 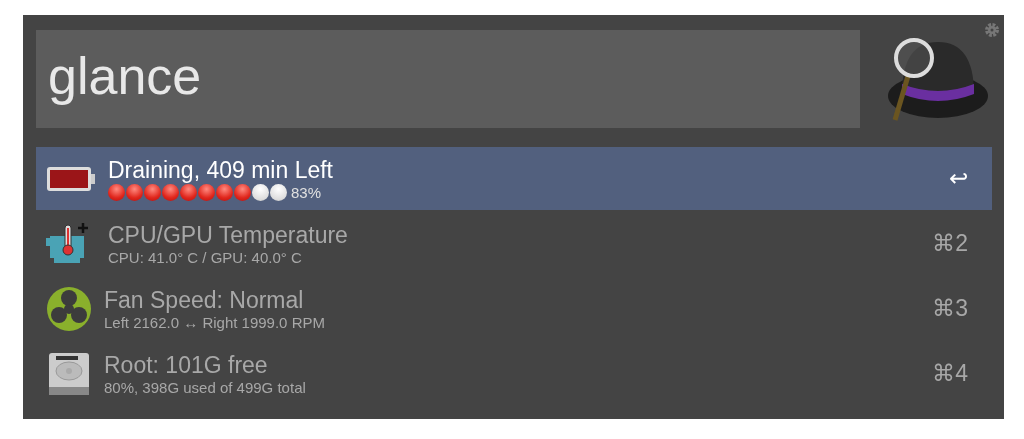 I want to click on fan-icon, so click(x=69, y=308).